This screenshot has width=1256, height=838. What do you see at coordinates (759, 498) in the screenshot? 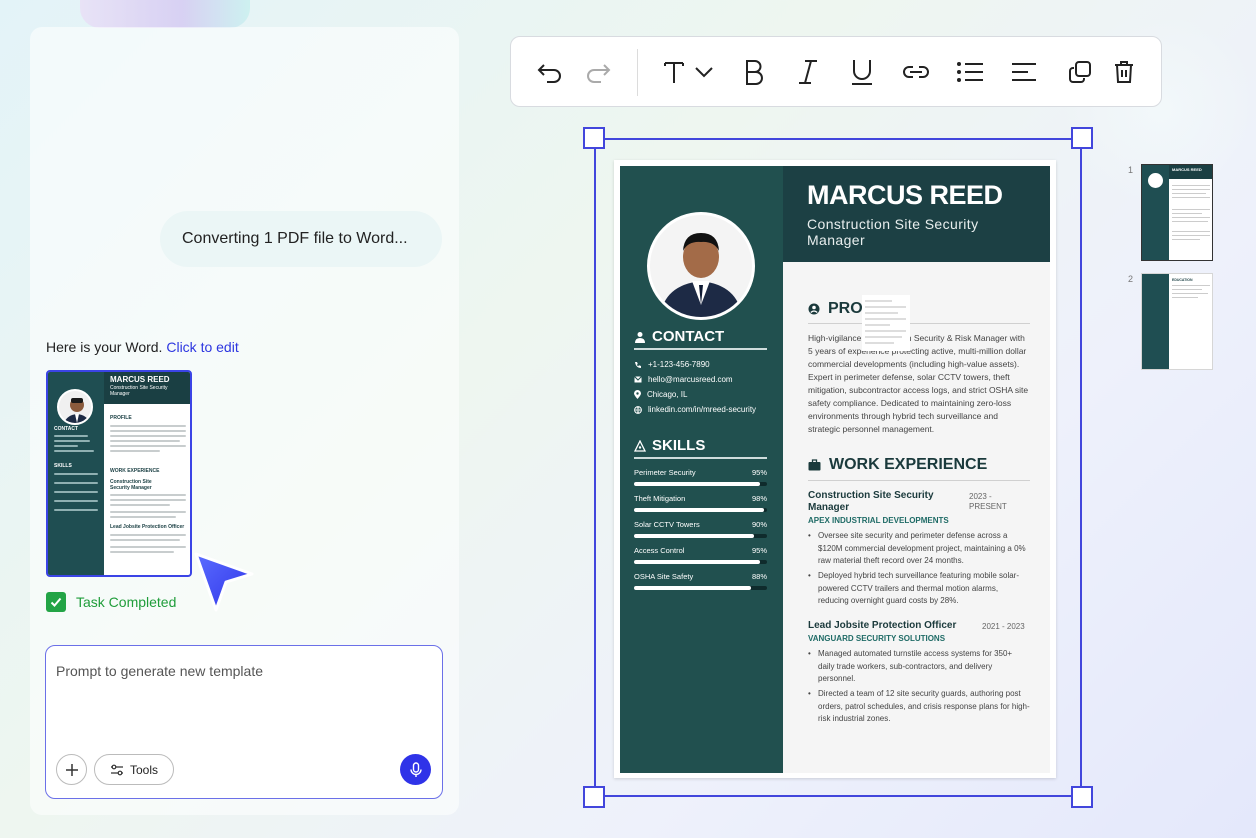
I see `skill-percent: 98%` at bounding box center [759, 498].